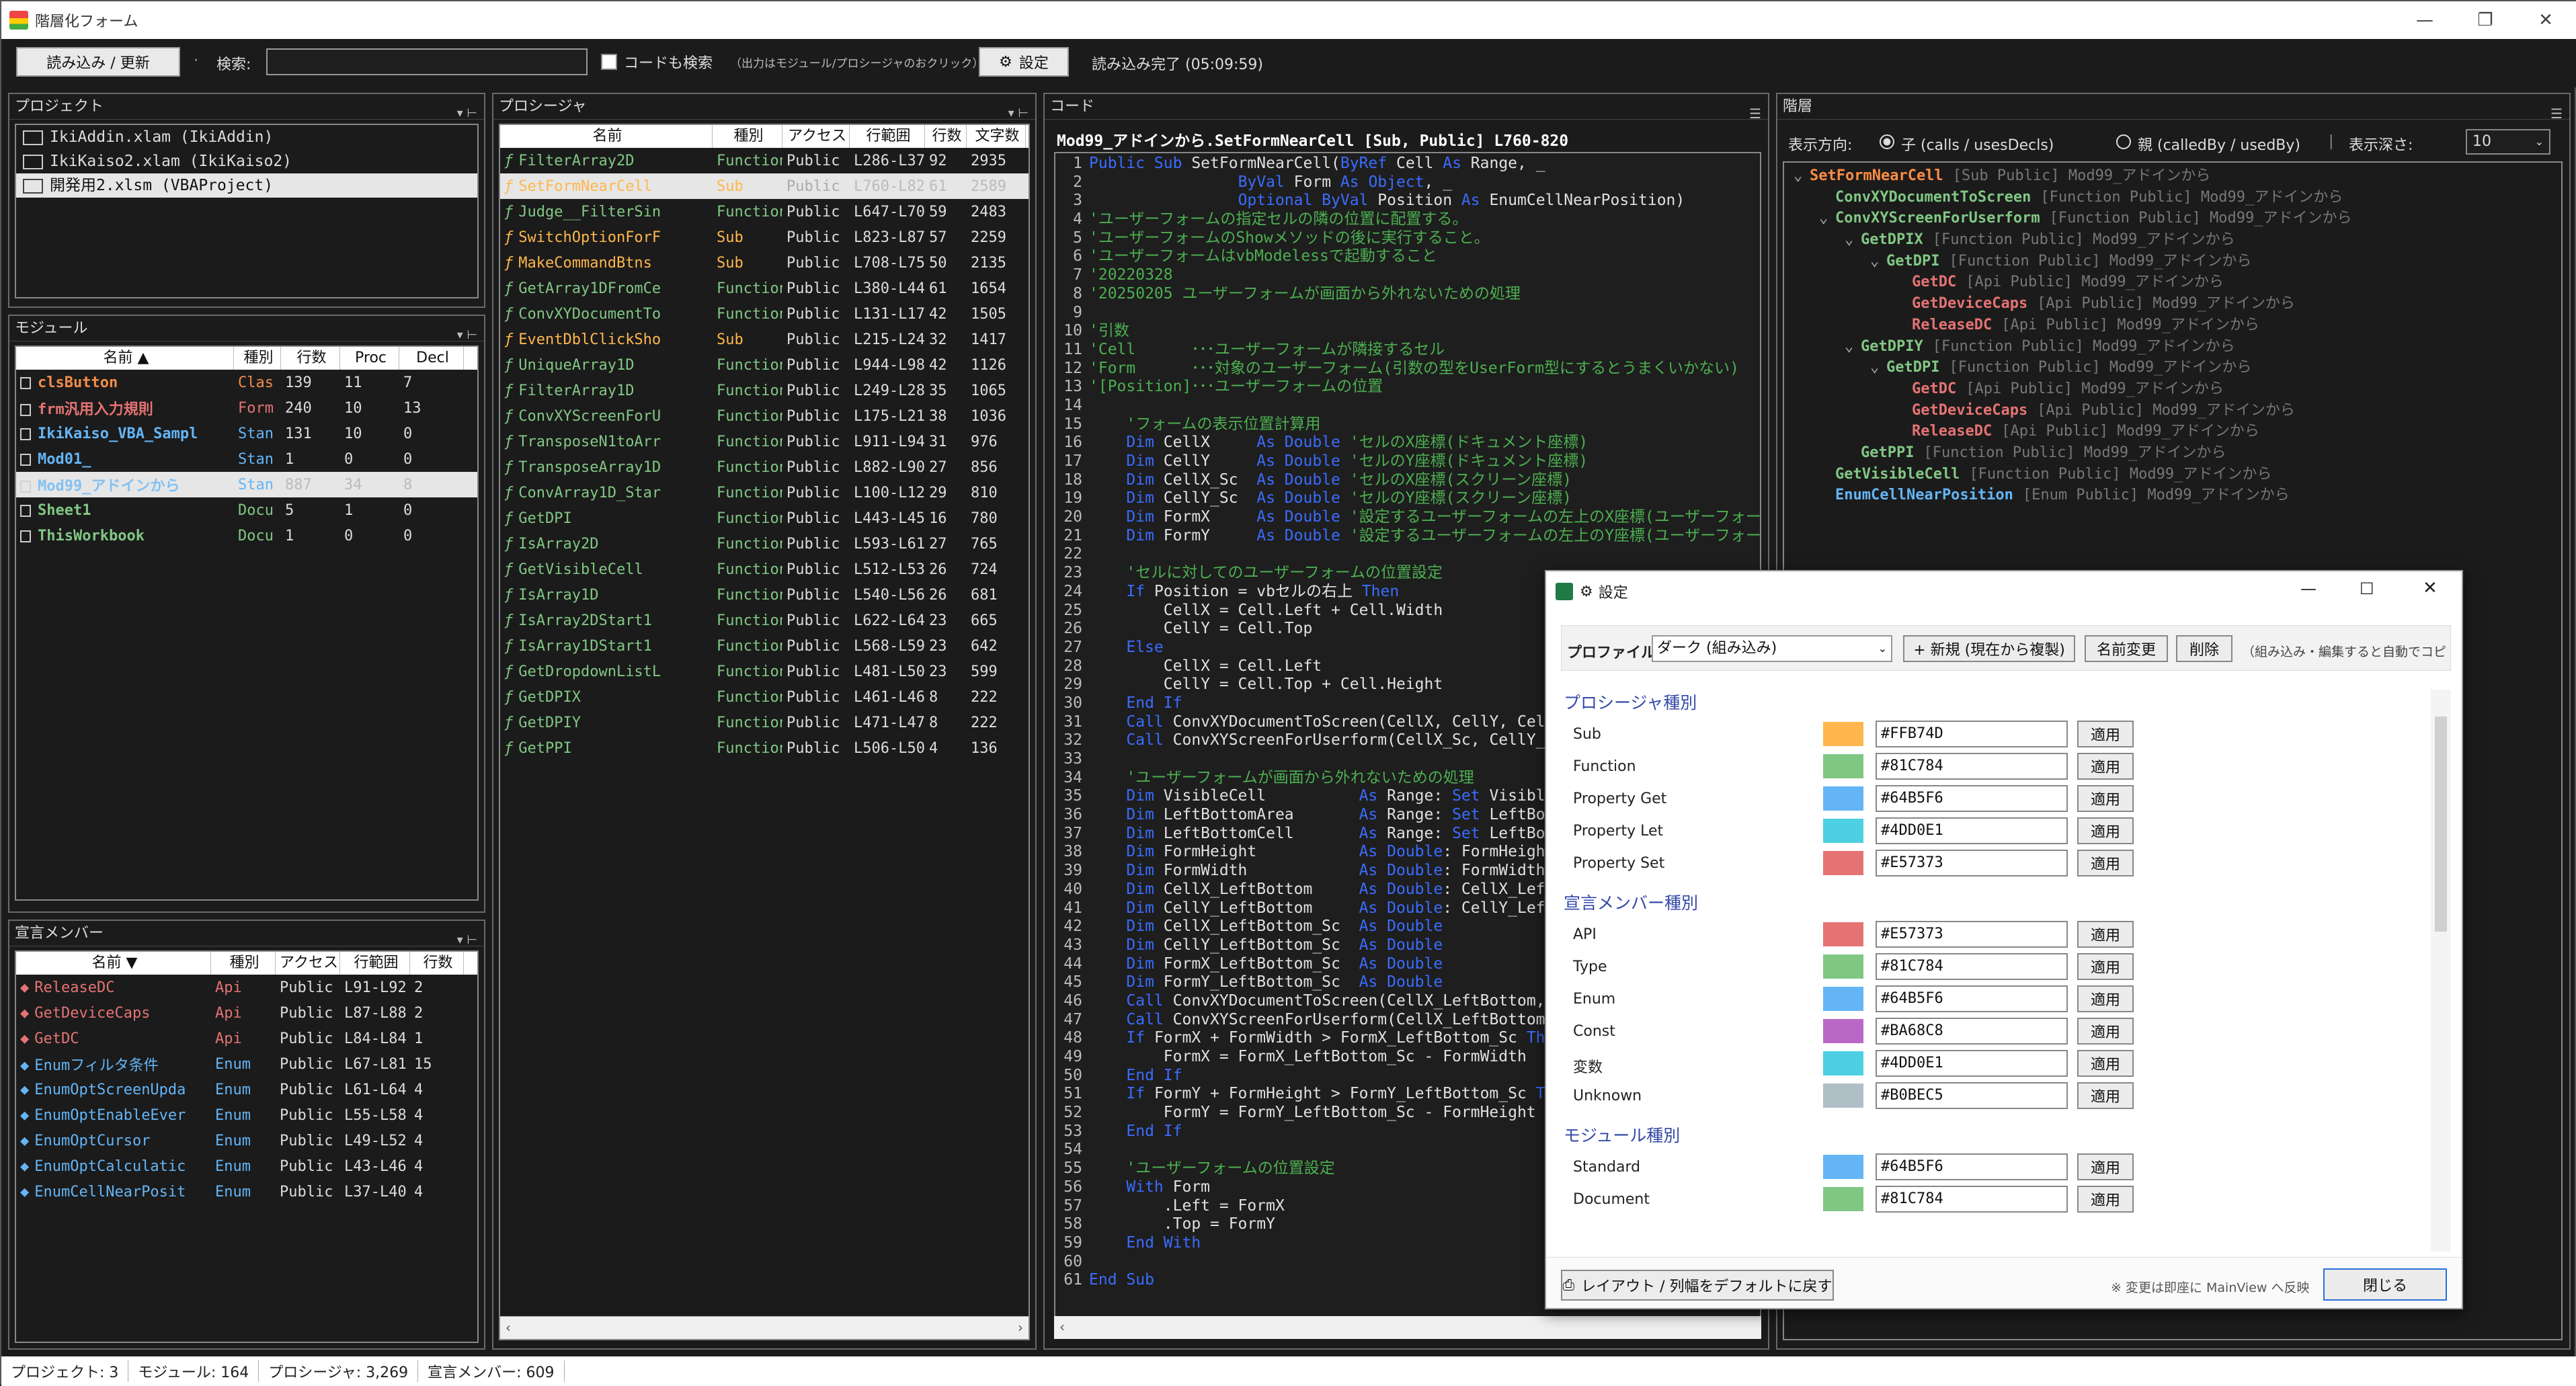  What do you see at coordinates (1772, 649) in the screenshot?
I see `profile-select: ダーク (組み込み) ⌄` at bounding box center [1772, 649].